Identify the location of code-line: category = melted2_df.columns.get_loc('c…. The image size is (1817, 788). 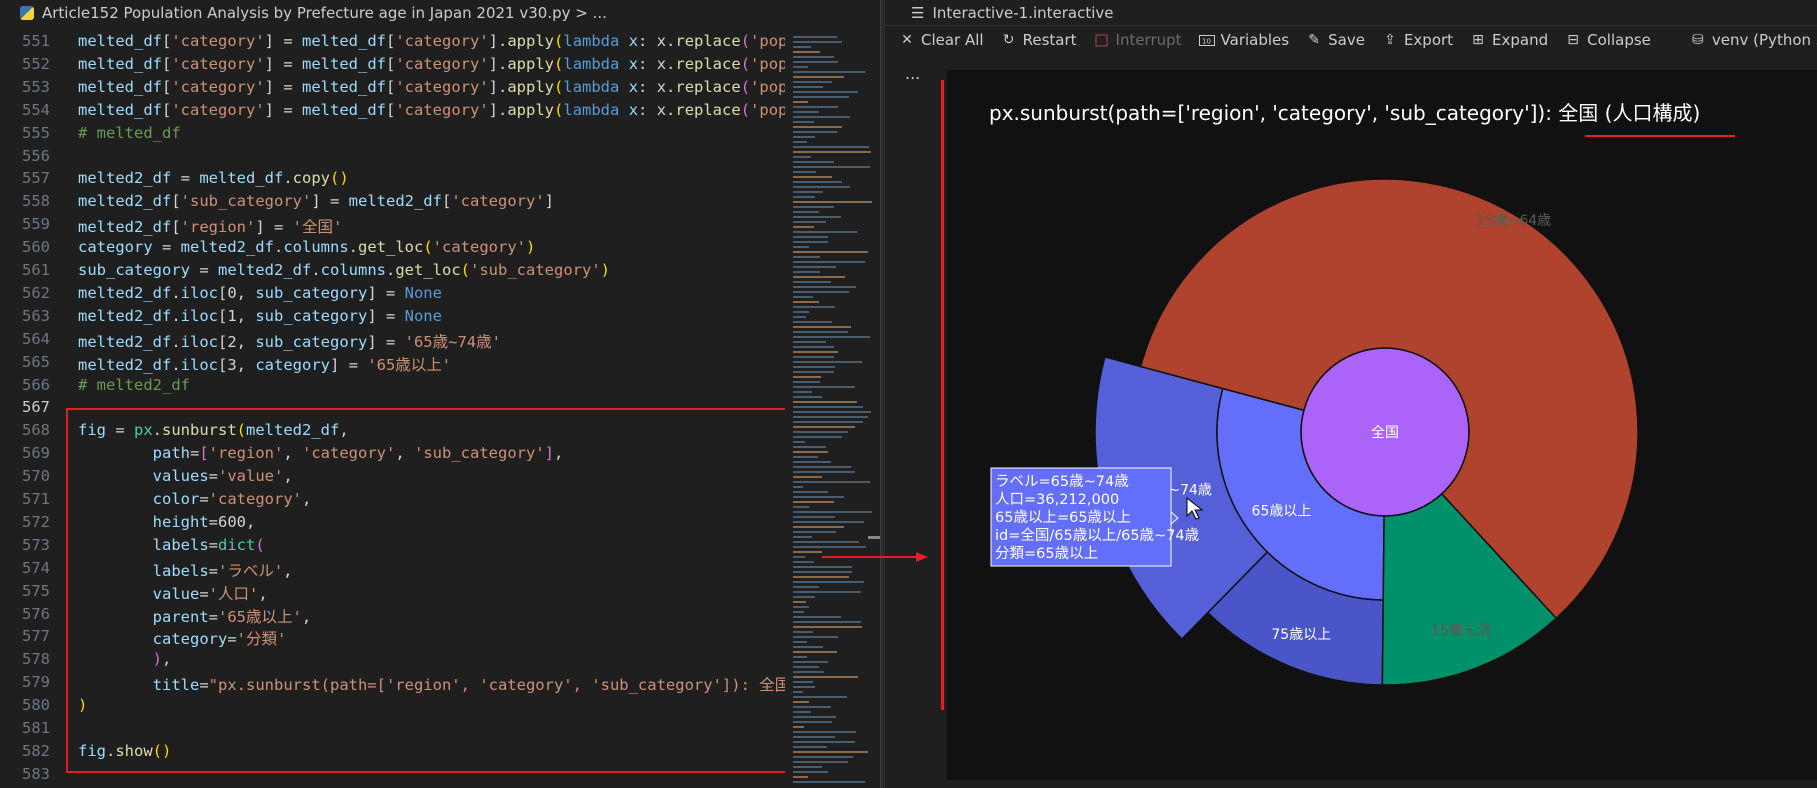
(306, 247).